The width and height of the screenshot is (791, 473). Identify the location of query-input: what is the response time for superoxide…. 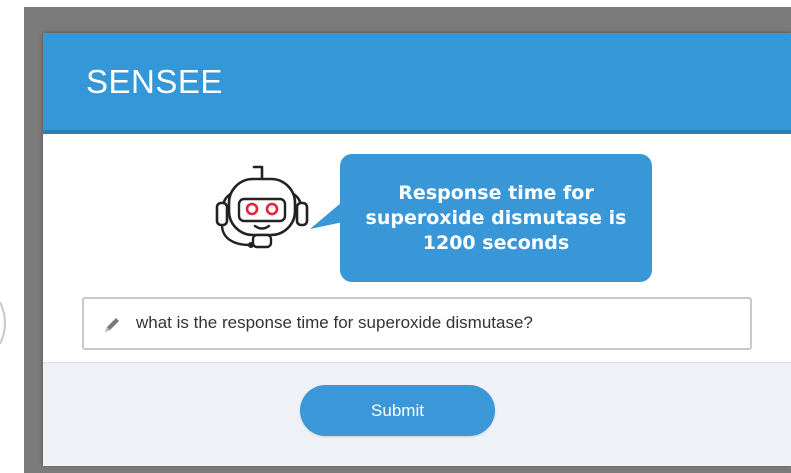
(417, 323).